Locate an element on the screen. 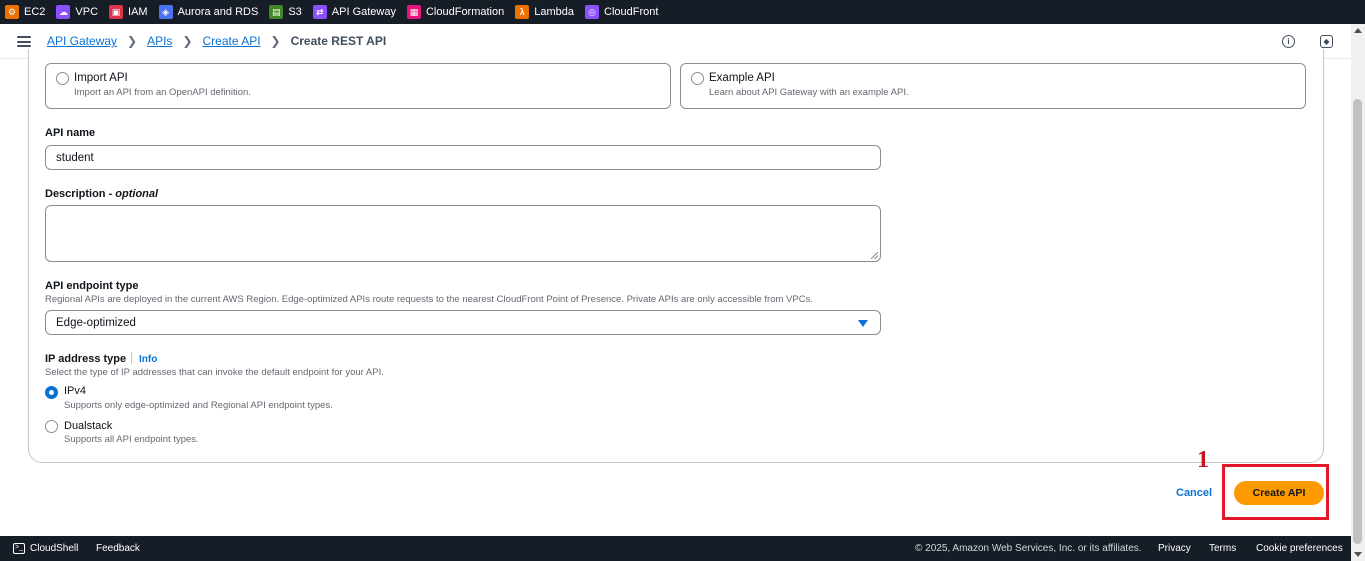 This screenshot has height=561, width=1365. breadcrumb-api-gateway: API Gateway is located at coordinates (82, 41).